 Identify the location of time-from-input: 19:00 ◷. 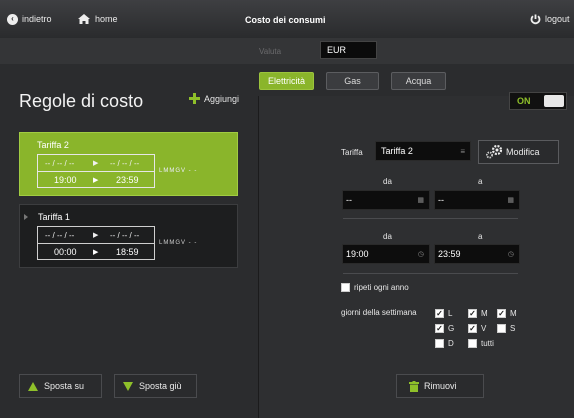
(386, 254).